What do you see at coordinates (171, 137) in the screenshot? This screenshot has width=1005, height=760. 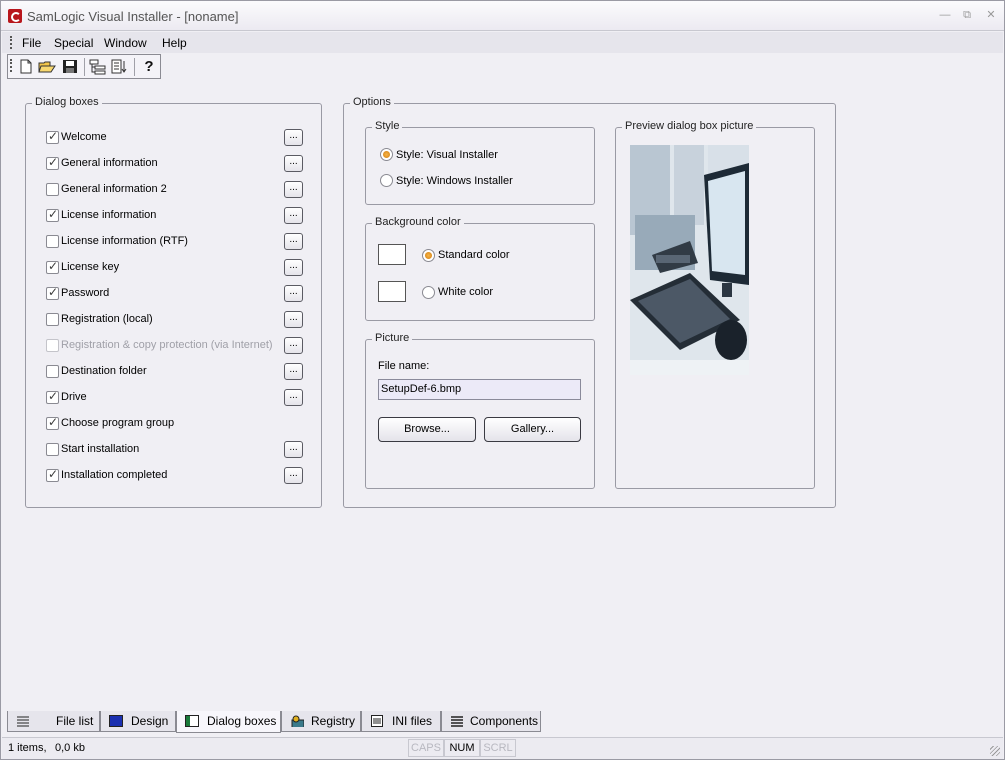 I see `dialog-item-welcome: Welcome` at bounding box center [171, 137].